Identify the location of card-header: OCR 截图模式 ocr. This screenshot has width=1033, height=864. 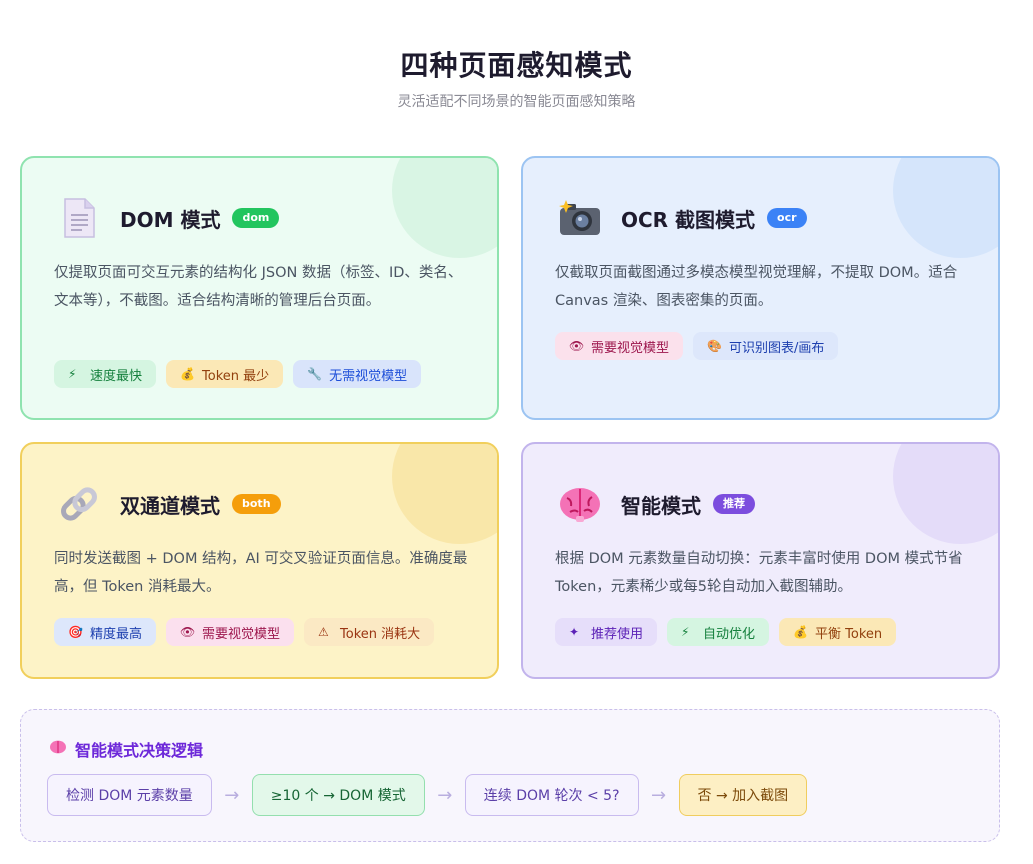
(681, 218).